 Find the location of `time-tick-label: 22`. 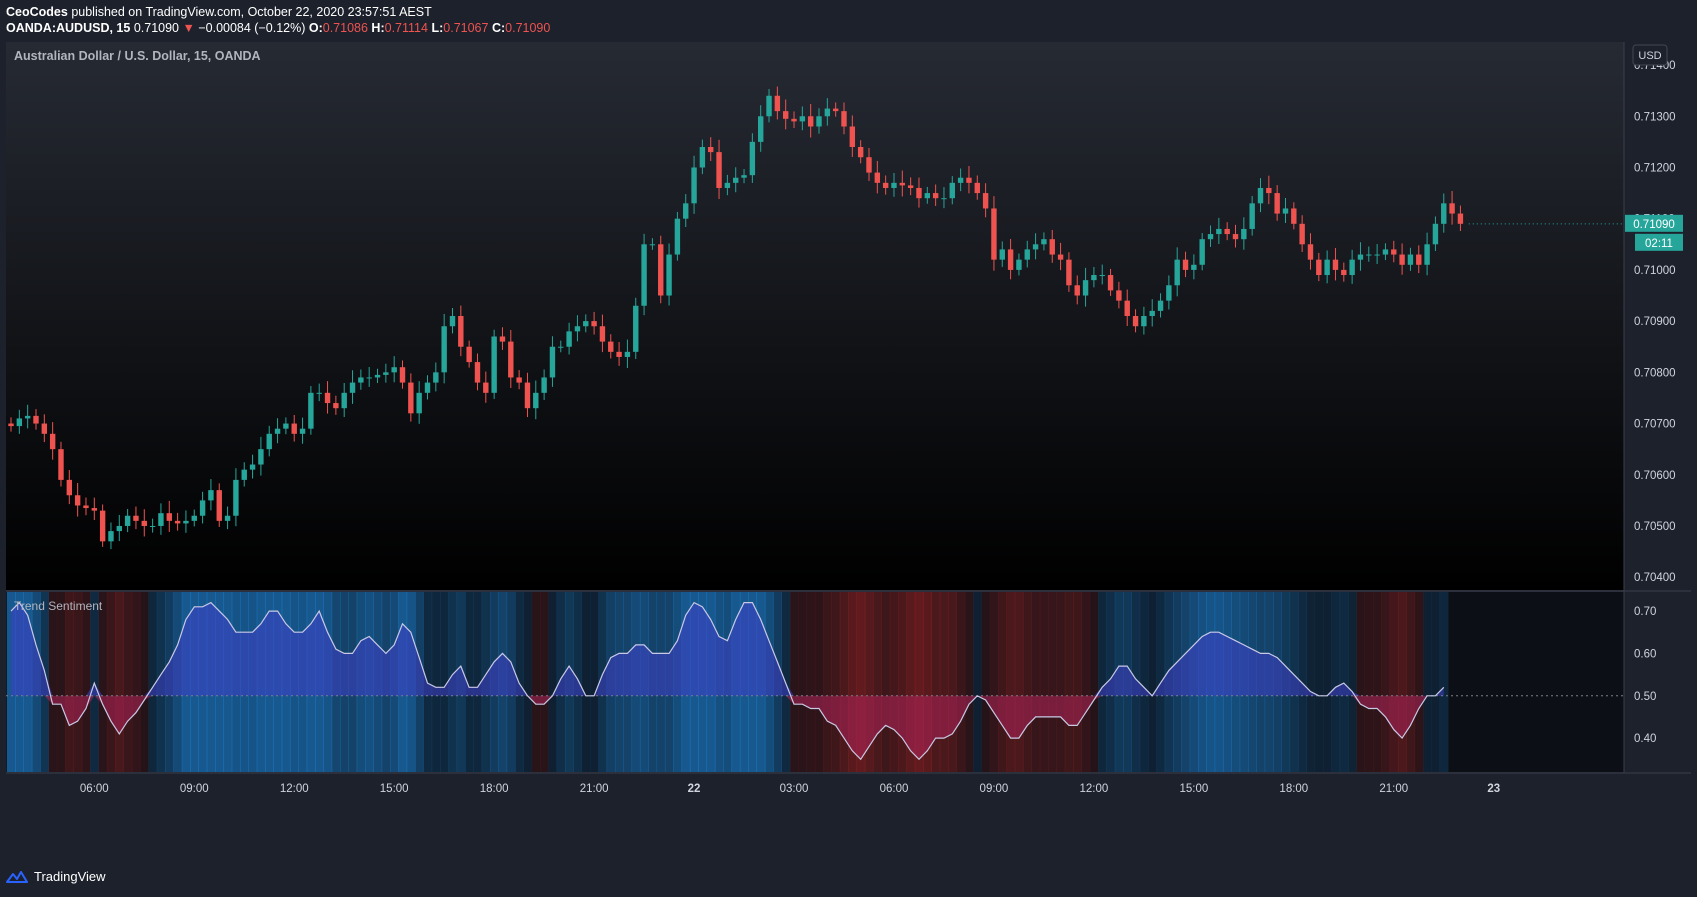

time-tick-label: 22 is located at coordinates (694, 789).